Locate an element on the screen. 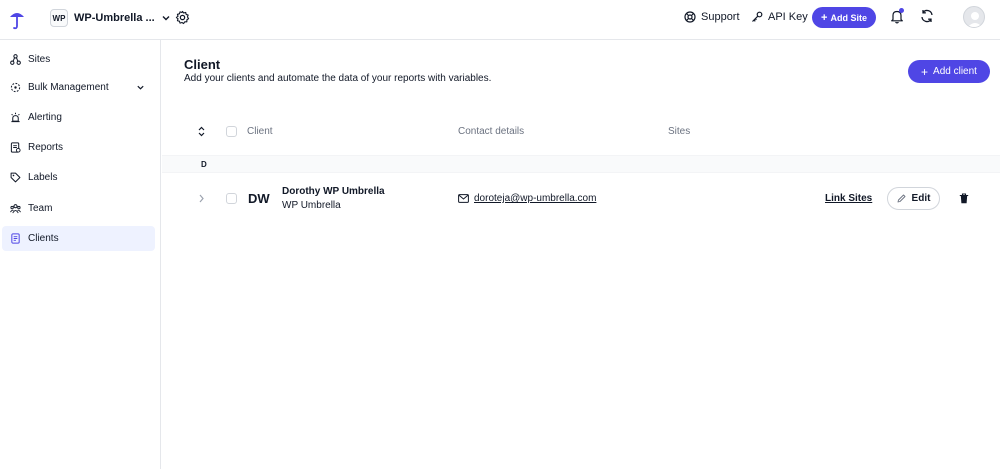  key-icon is located at coordinates (757, 16).